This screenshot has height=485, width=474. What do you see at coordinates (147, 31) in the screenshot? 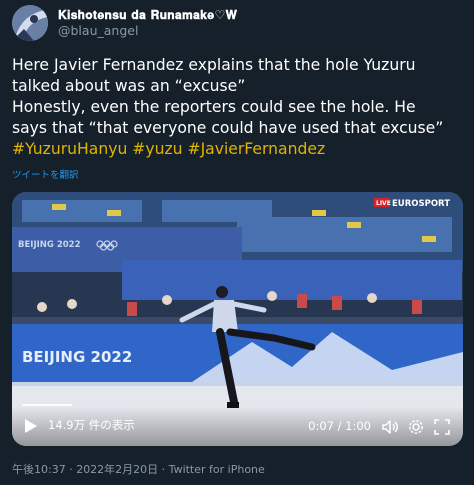
I see `user-handle: @blau_angel` at bounding box center [147, 31].